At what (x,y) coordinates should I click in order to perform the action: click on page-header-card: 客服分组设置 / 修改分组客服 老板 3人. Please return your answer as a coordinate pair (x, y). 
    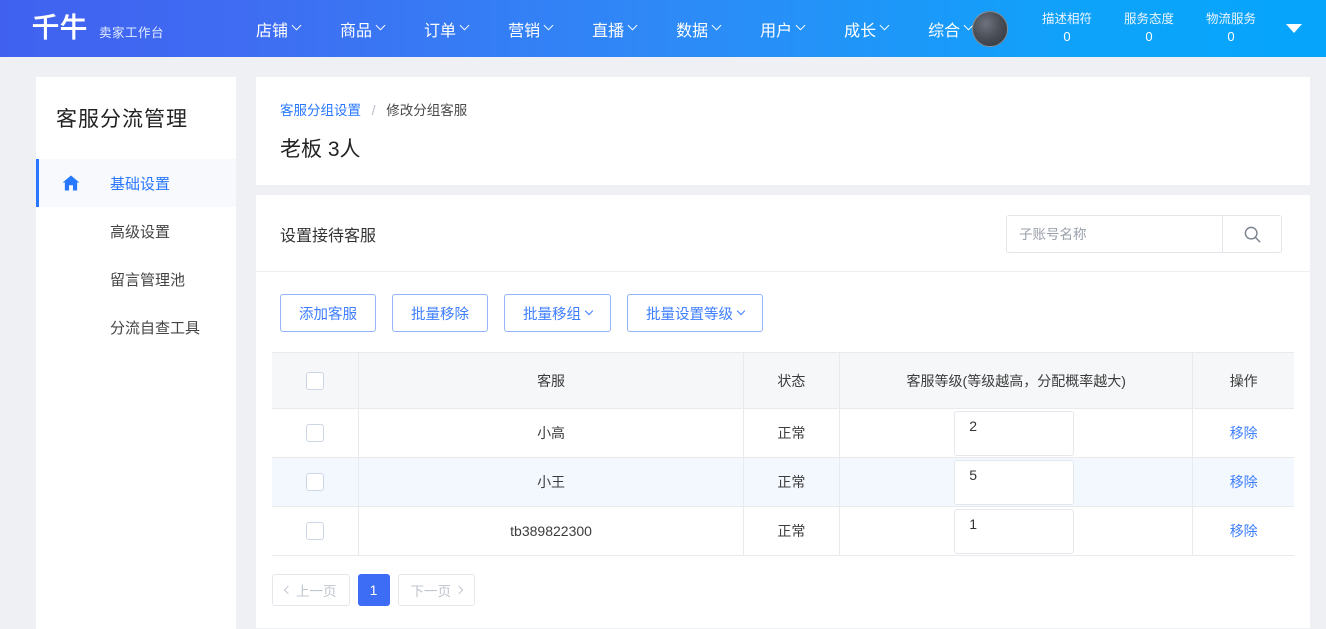
    Looking at the image, I should click on (783, 131).